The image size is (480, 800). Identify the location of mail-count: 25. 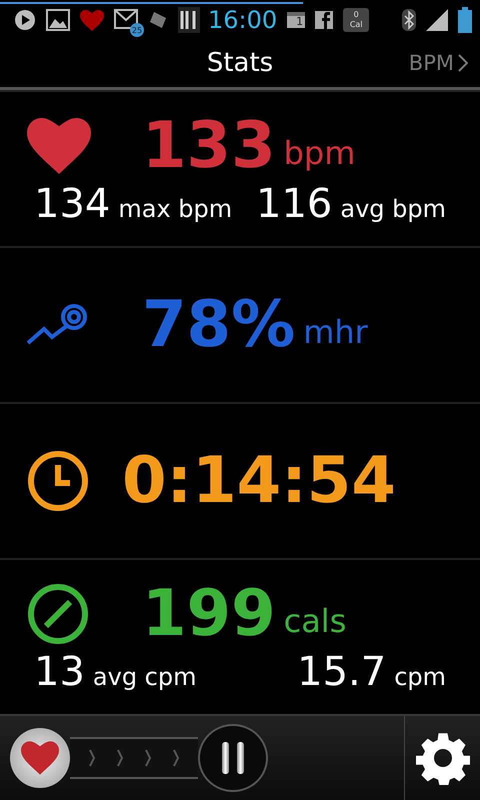
(137, 30).